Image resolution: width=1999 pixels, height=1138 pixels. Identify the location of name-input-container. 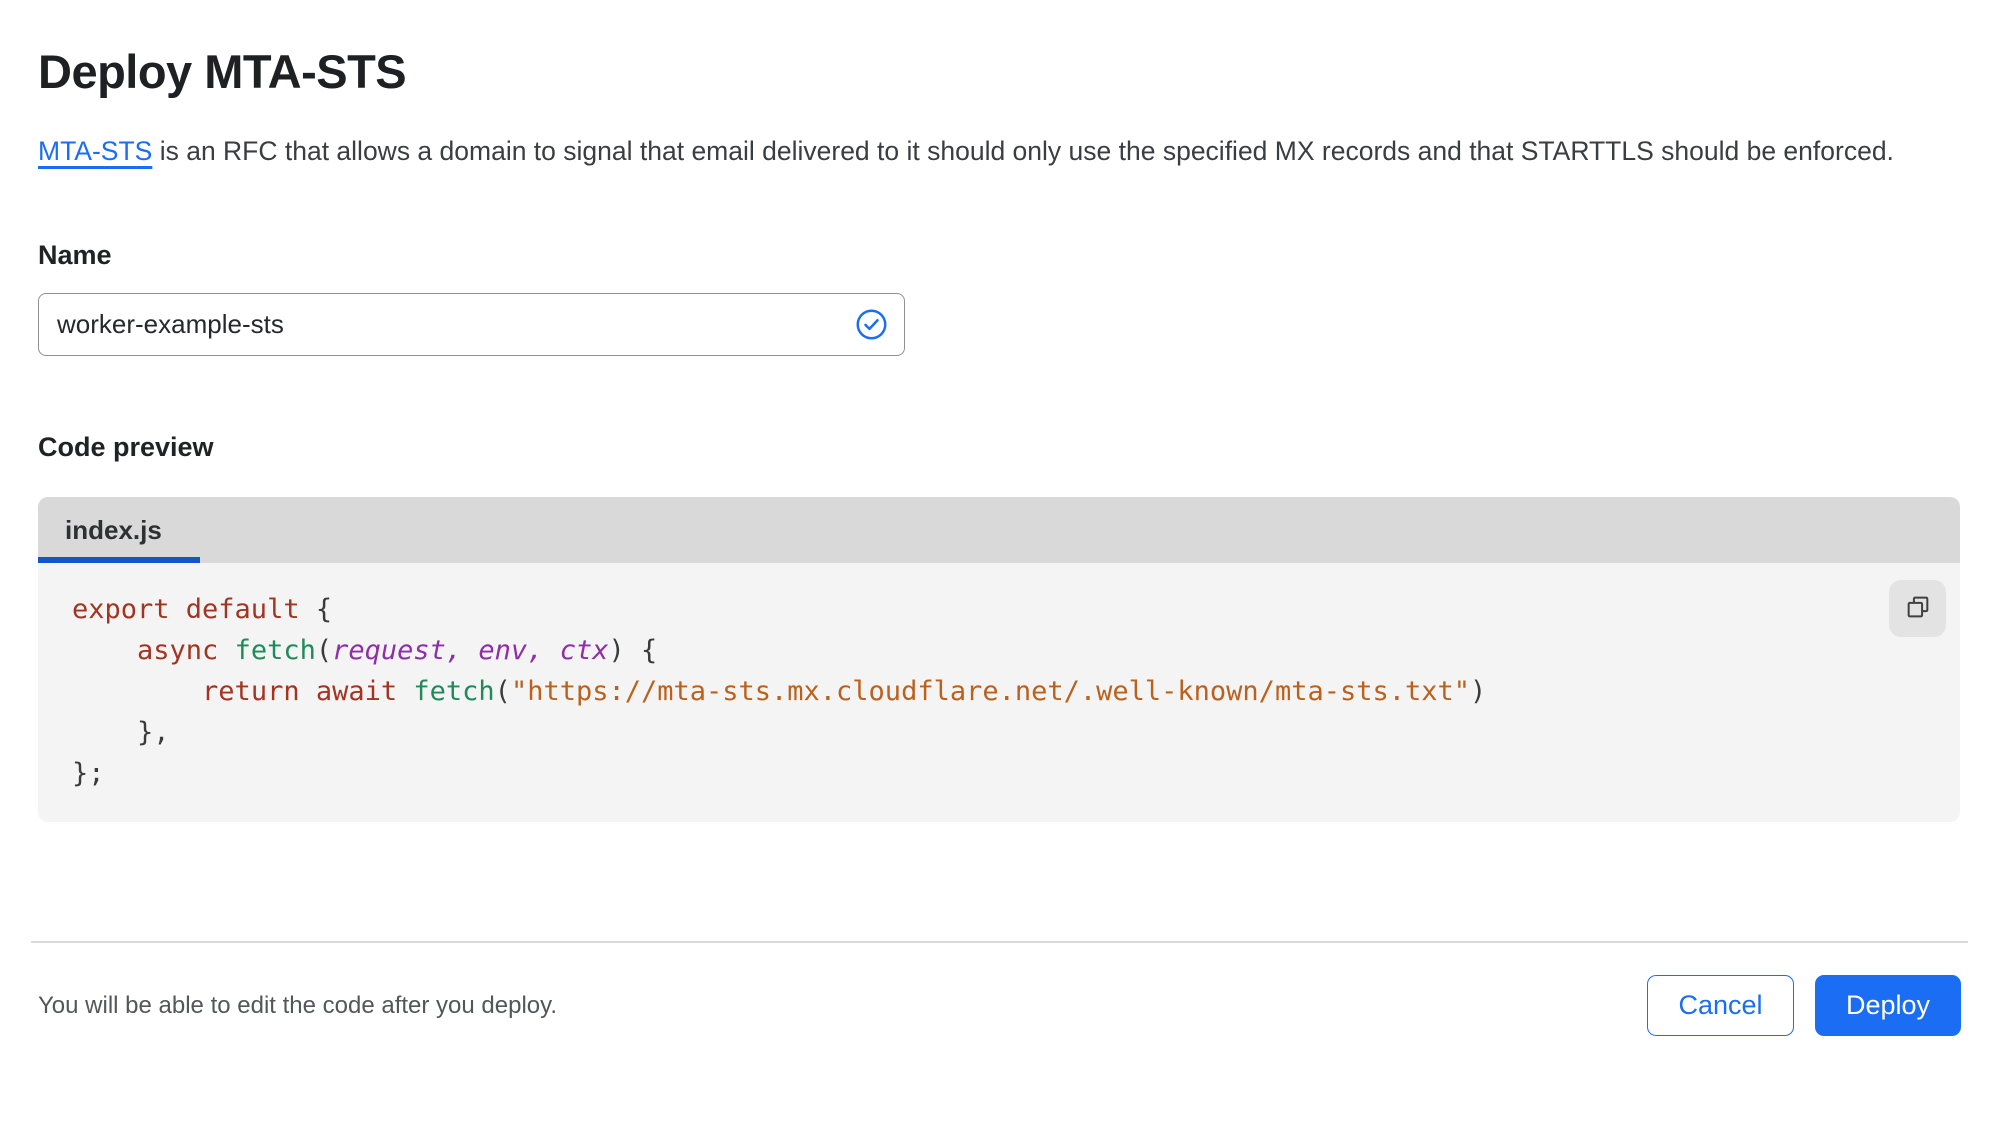
(471, 324).